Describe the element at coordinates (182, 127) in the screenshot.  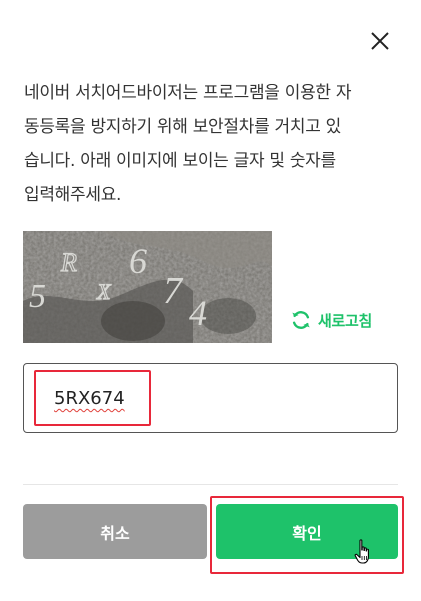
I see `instruction-line: 동등록을 방지하기 위해 보안절차를 거치고 있` at that location.